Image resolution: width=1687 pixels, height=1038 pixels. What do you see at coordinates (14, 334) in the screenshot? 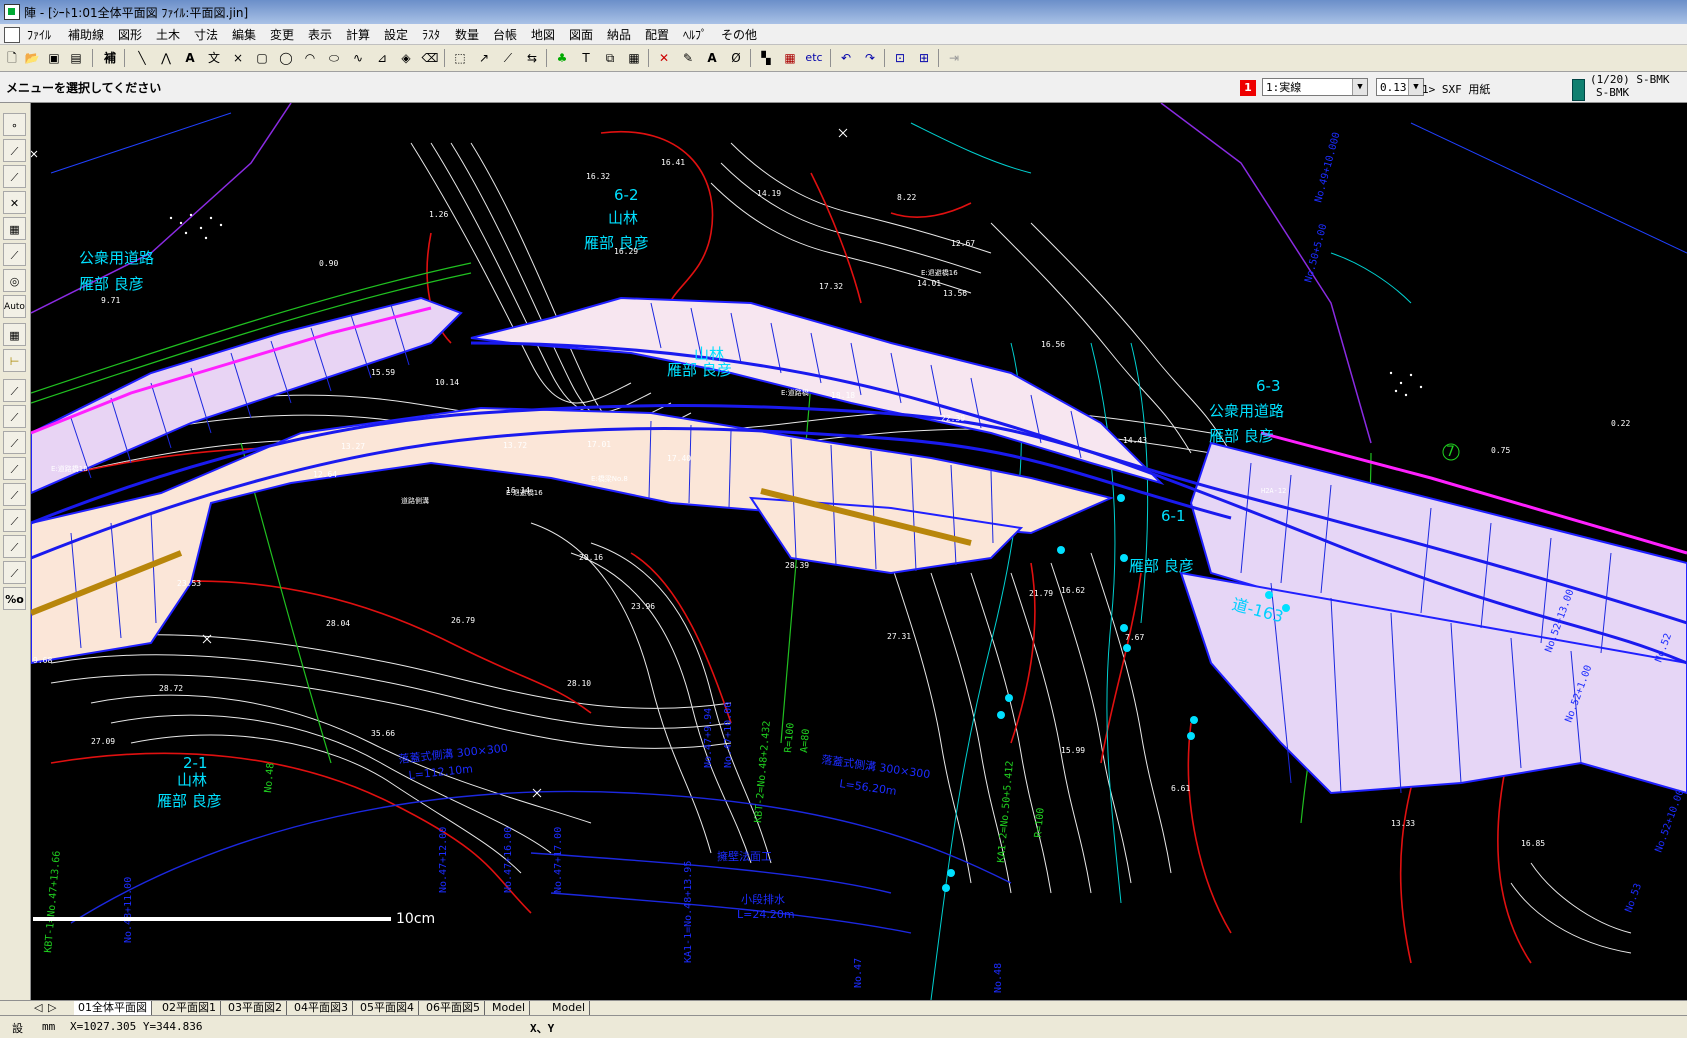
I see `hatch-grid-icon: ▦` at bounding box center [14, 334].